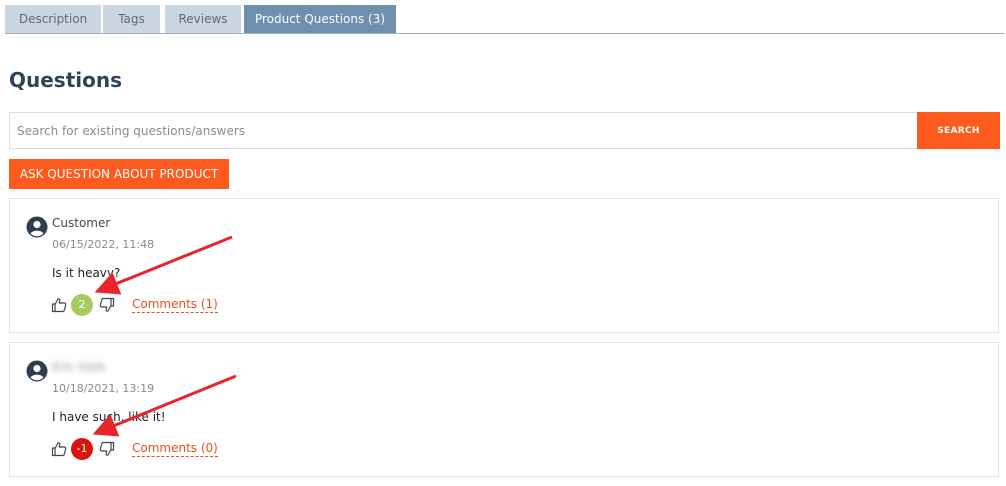 Image resolution: width=1006 pixels, height=486 pixels. I want to click on search-button: SEARCH, so click(958, 130).